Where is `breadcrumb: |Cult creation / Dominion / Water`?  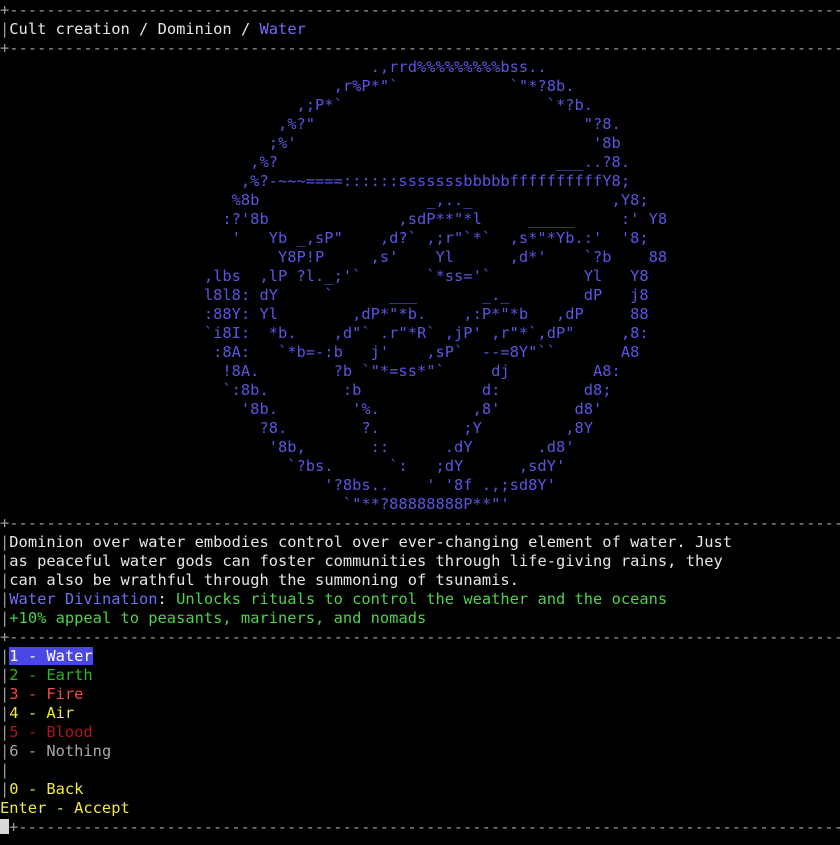 breadcrumb: |Cult creation / Dominion / Water is located at coordinates (420, 29).